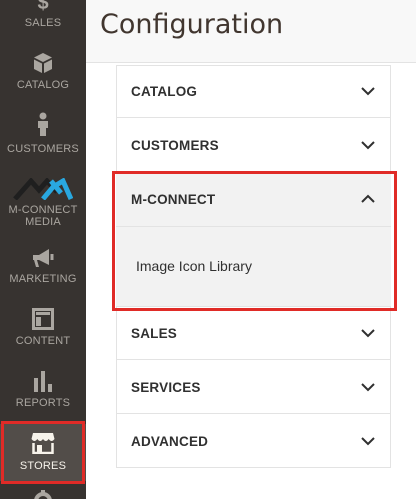 The width and height of the screenshot is (416, 499). I want to click on section-title-services: SERVICES, so click(166, 387).